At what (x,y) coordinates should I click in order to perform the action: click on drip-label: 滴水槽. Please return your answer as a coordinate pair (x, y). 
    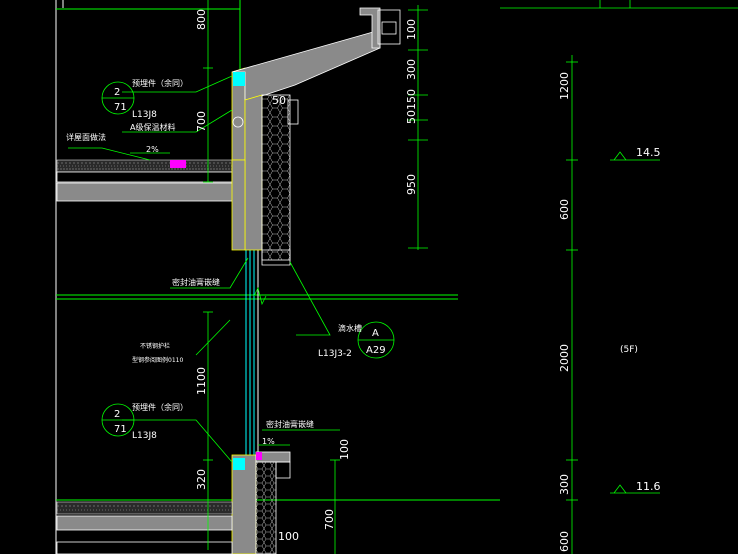
    Looking at the image, I should click on (350, 328).